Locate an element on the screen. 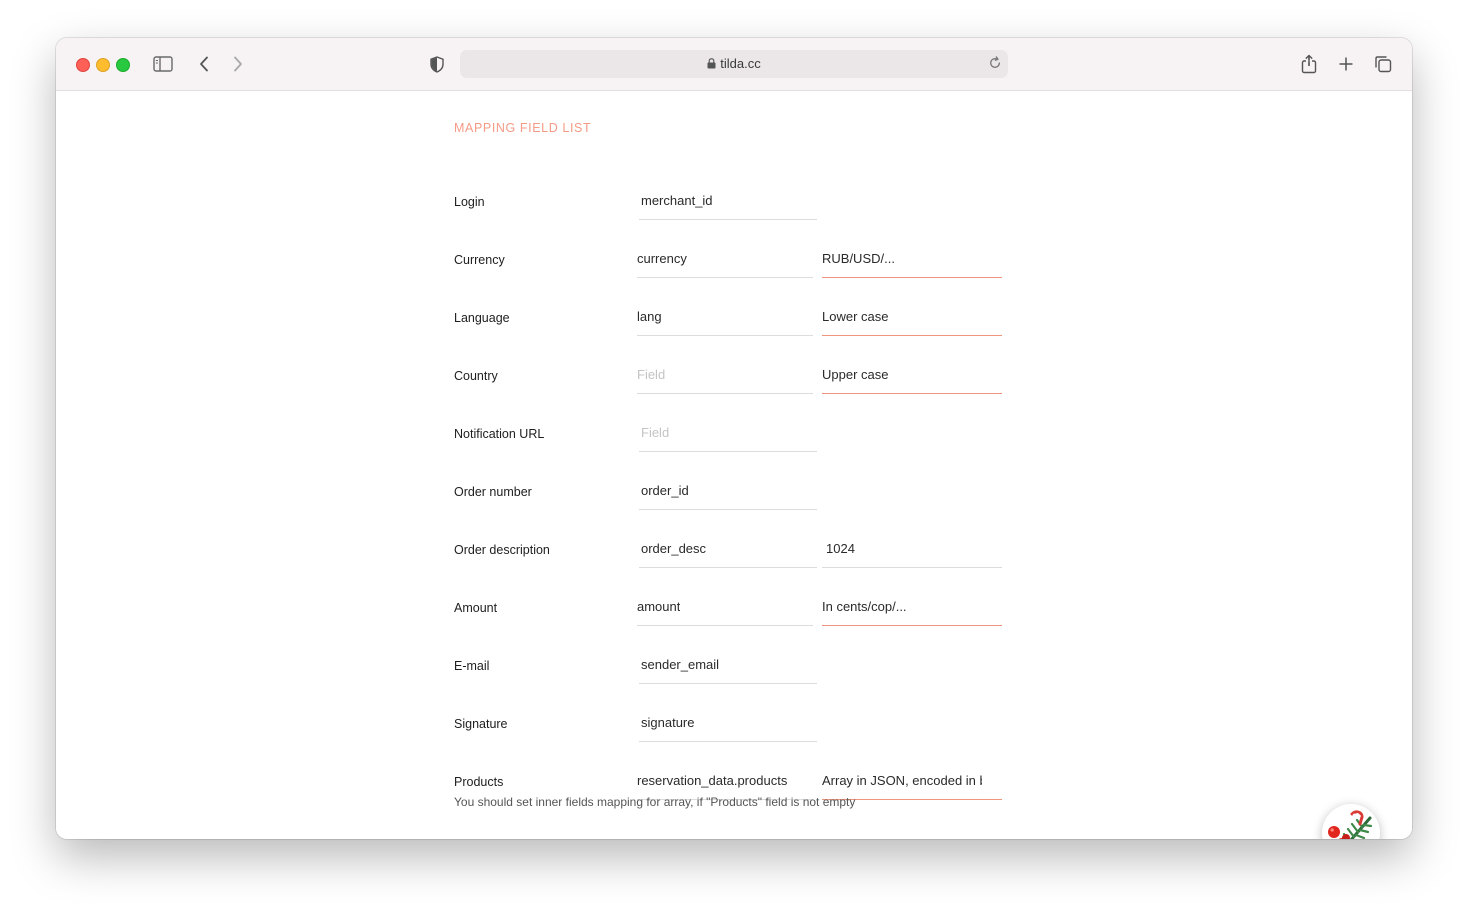 The height and width of the screenshot is (914, 1468). mapping-row: Country Field Upper case is located at coordinates (734, 376).